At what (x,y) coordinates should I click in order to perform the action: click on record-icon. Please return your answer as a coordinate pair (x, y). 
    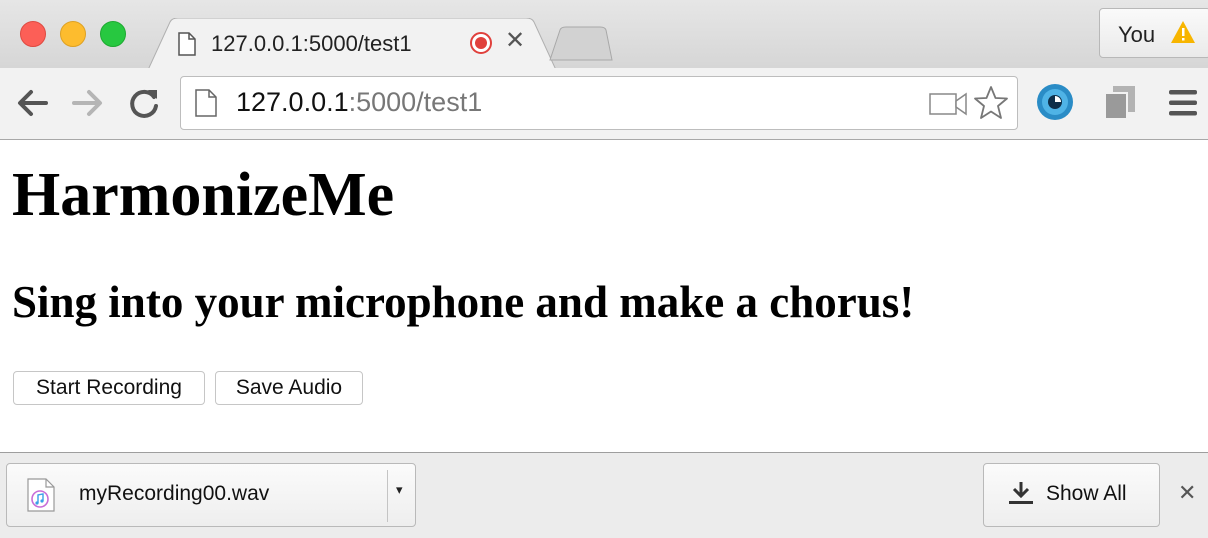
    Looking at the image, I should click on (481, 43).